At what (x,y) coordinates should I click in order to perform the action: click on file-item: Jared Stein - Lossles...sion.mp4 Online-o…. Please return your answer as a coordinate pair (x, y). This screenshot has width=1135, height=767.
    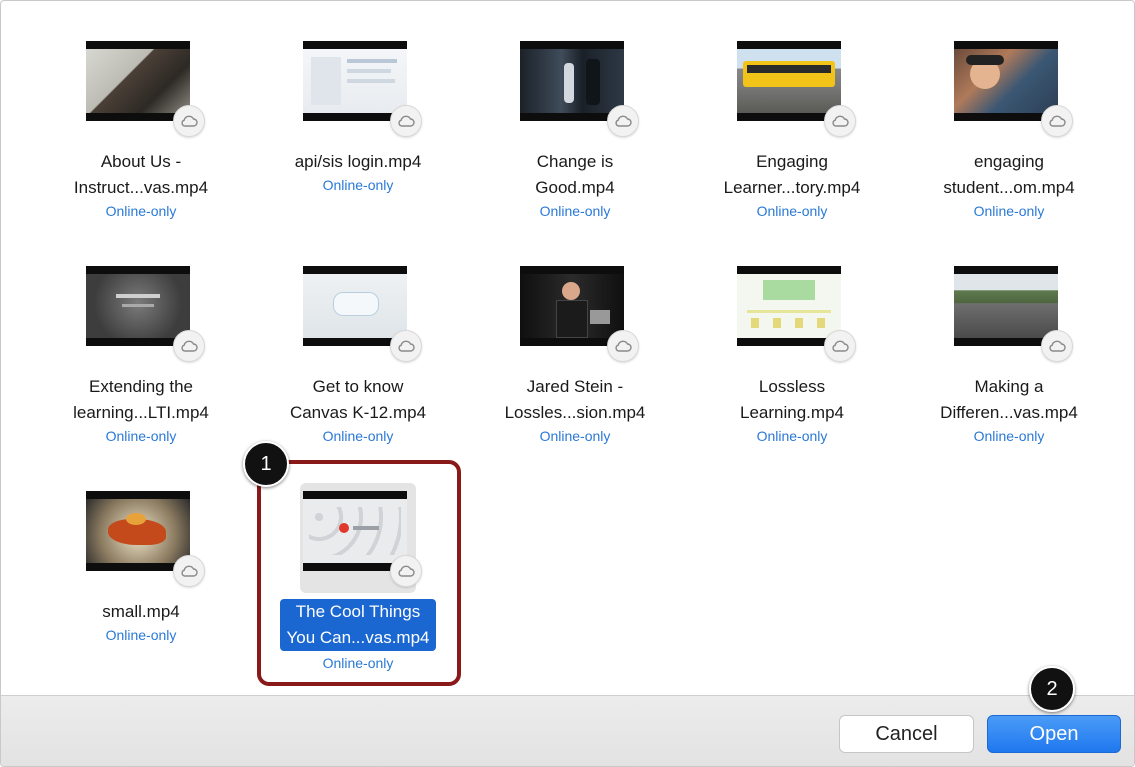
    Looking at the image, I should click on (575, 355).